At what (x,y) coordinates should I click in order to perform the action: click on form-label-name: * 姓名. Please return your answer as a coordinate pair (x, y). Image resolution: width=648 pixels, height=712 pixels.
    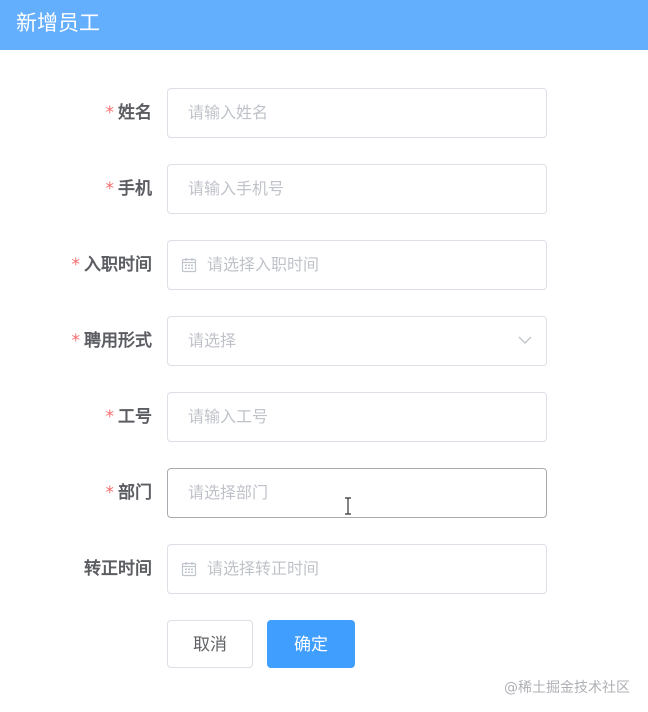
    Looking at the image, I should click on (129, 113).